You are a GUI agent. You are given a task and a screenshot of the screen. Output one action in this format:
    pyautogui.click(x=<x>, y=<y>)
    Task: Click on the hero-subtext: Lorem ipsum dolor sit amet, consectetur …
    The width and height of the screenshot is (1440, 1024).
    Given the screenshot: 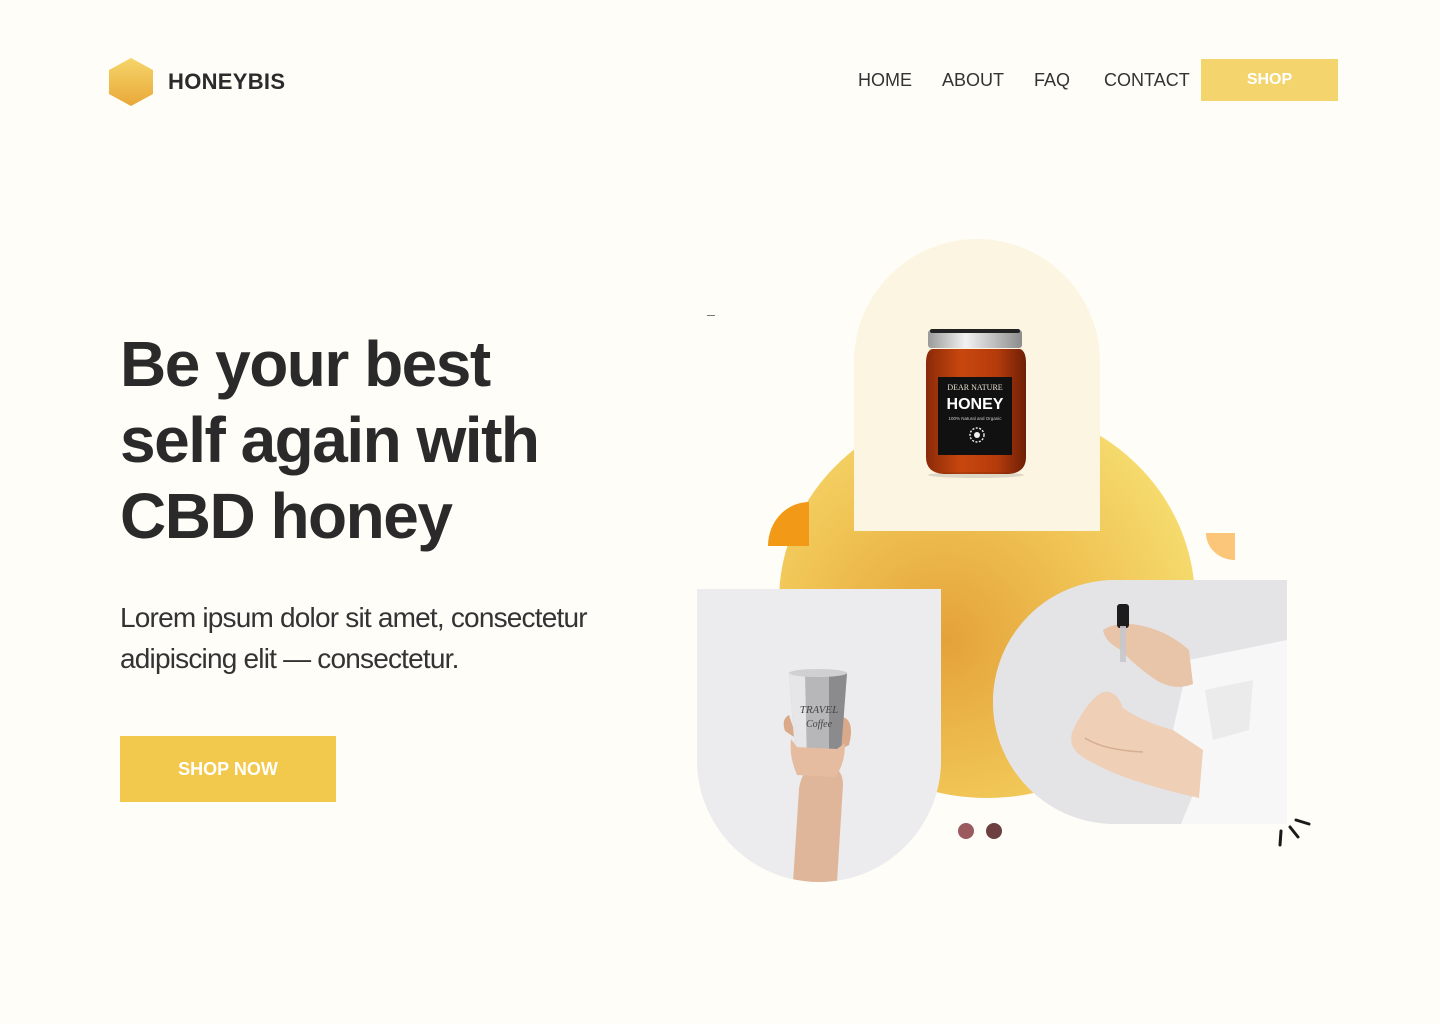 What is the action you would take?
    pyautogui.click(x=370, y=638)
    